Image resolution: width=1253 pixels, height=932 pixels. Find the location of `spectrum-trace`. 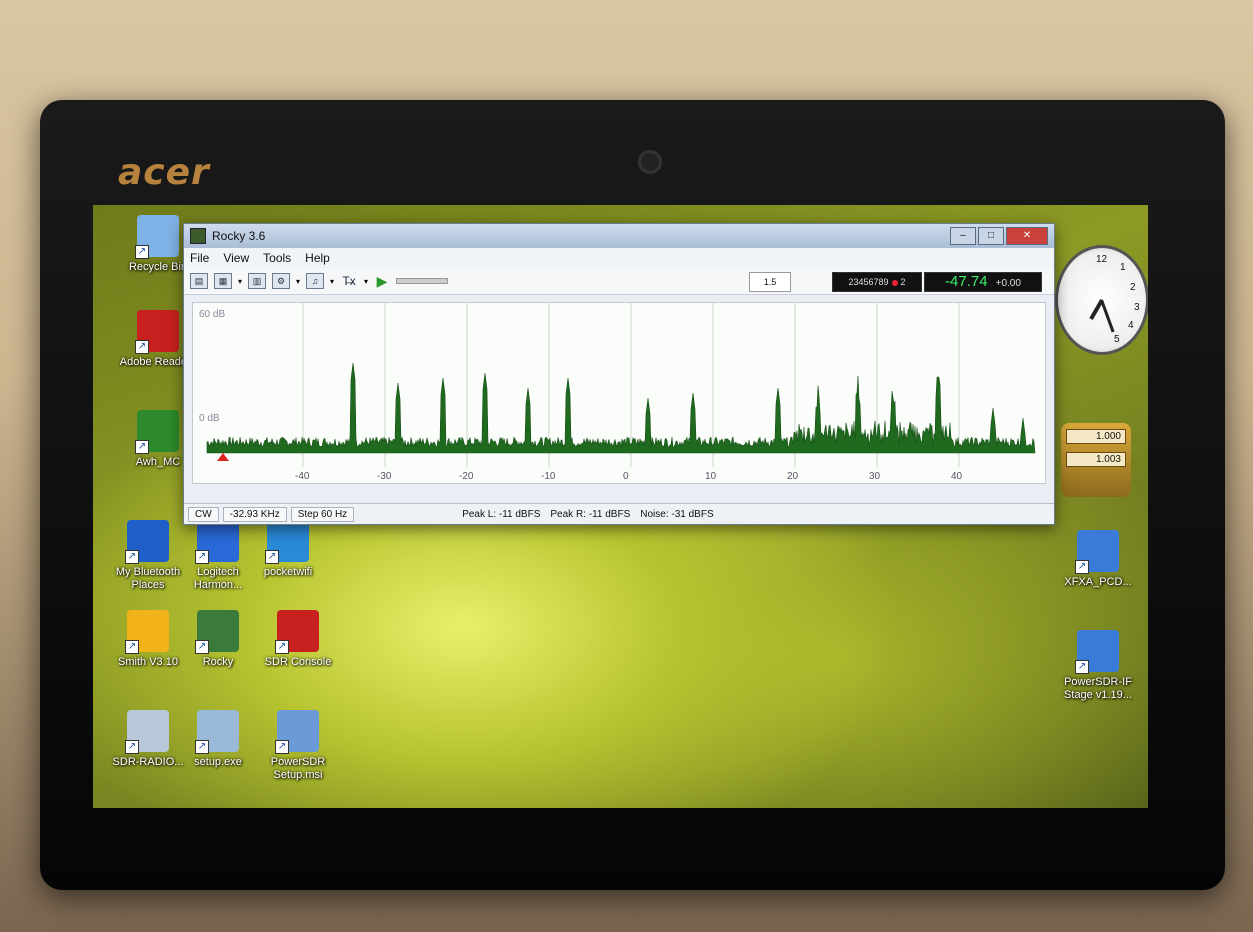

spectrum-trace is located at coordinates (621, 408).